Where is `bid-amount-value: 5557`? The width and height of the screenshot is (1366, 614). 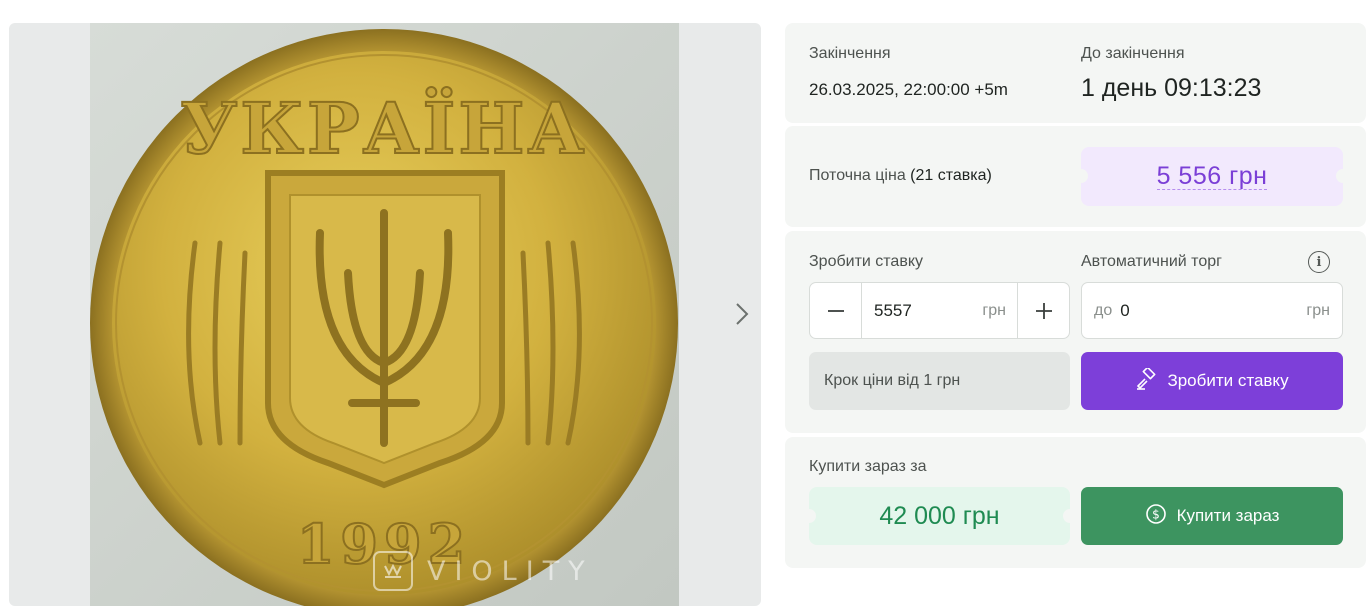
bid-amount-value: 5557 is located at coordinates (893, 311).